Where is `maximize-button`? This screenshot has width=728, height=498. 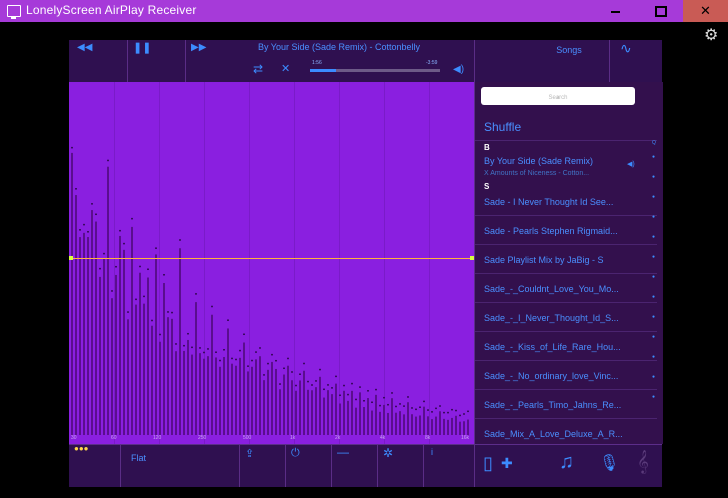
maximize-button is located at coordinates (660, 11).